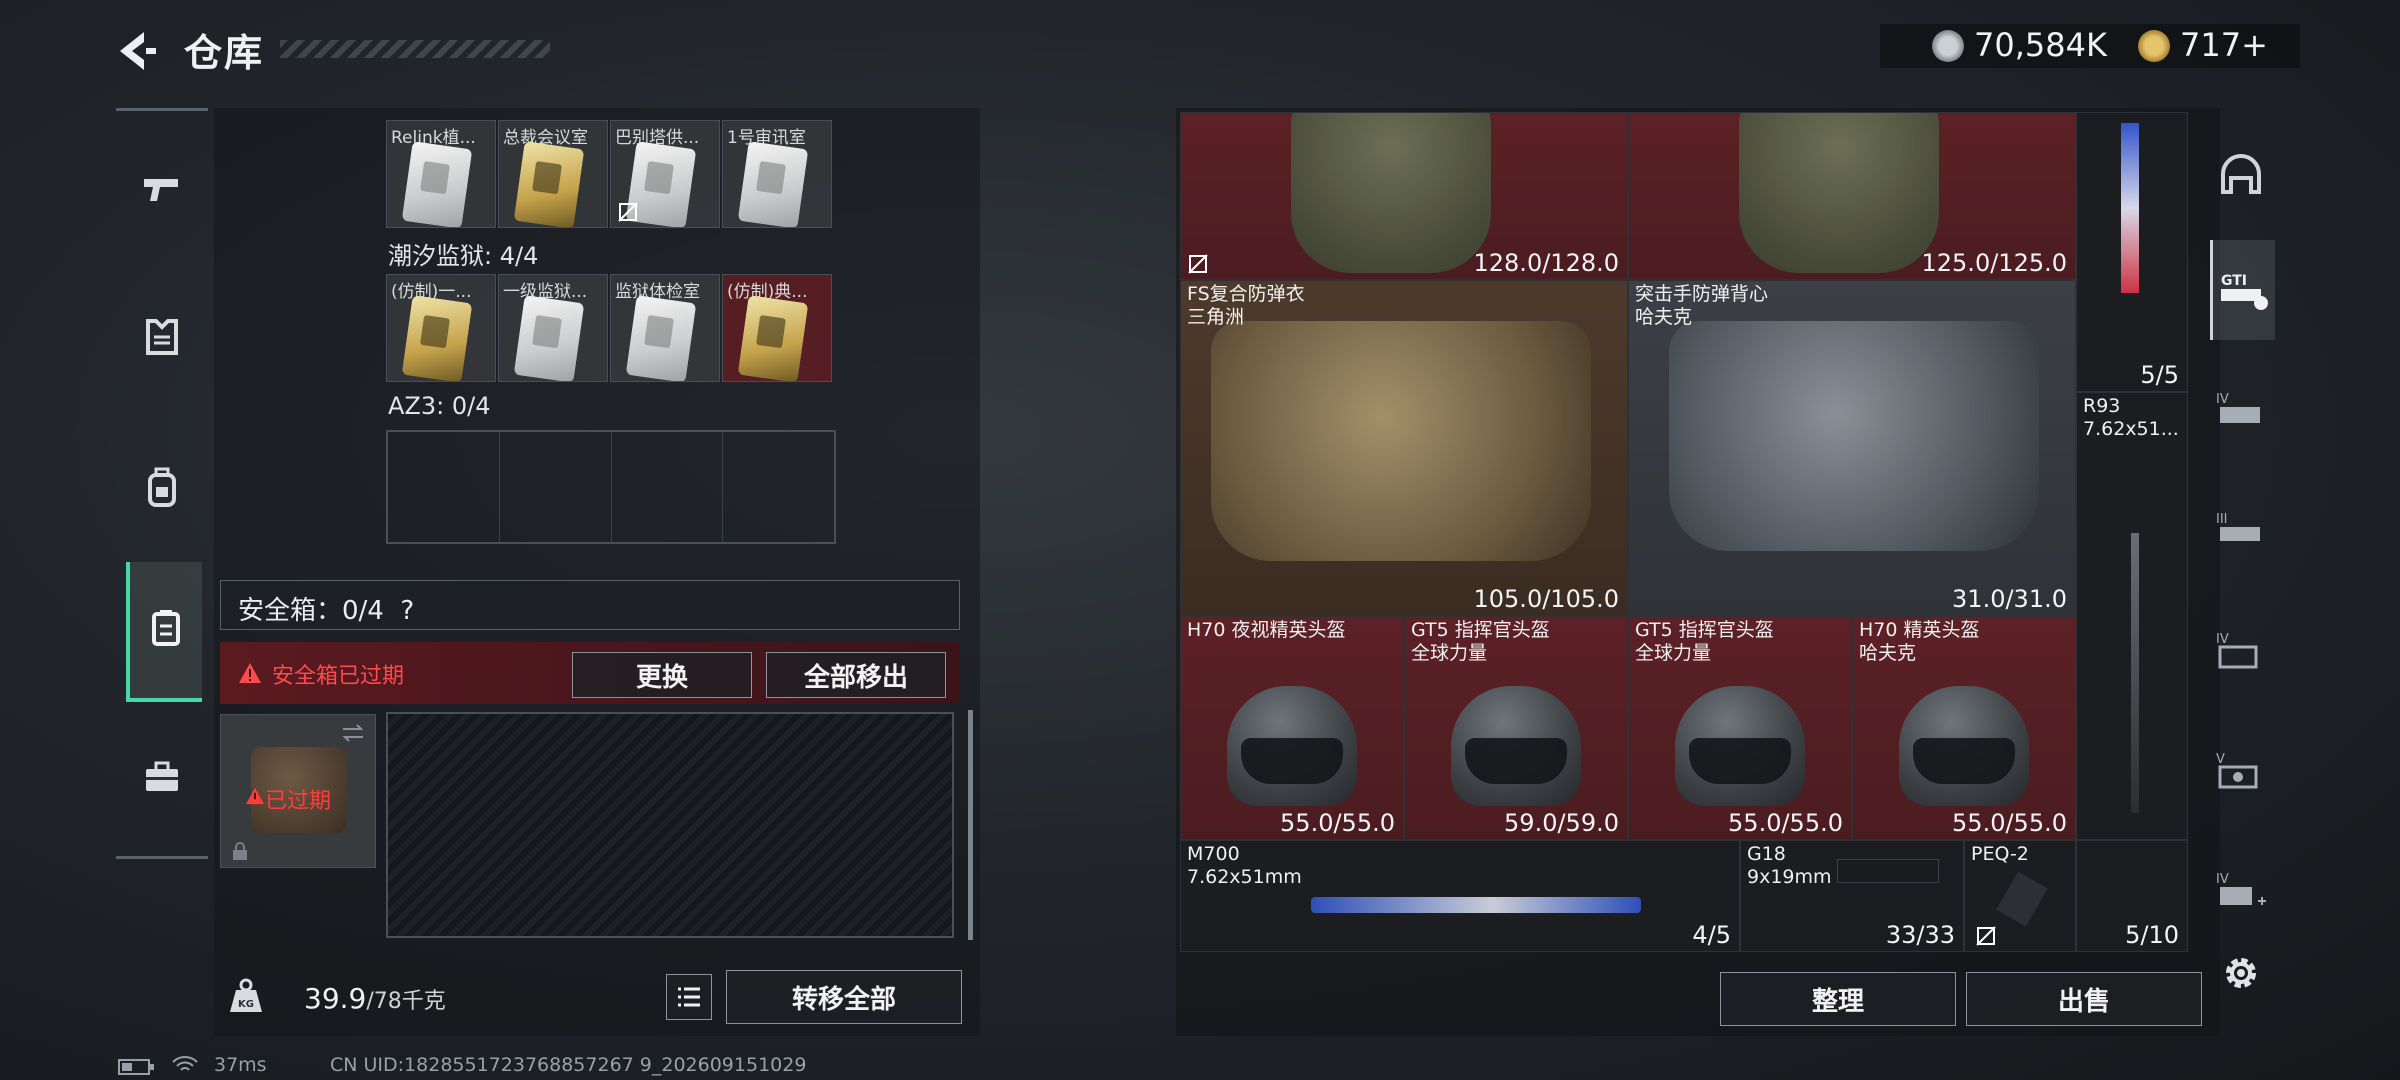 The height and width of the screenshot is (1080, 2400). Describe the element at coordinates (2132, 252) in the screenshot. I see `inventory-item-rifle: 5/5` at that location.